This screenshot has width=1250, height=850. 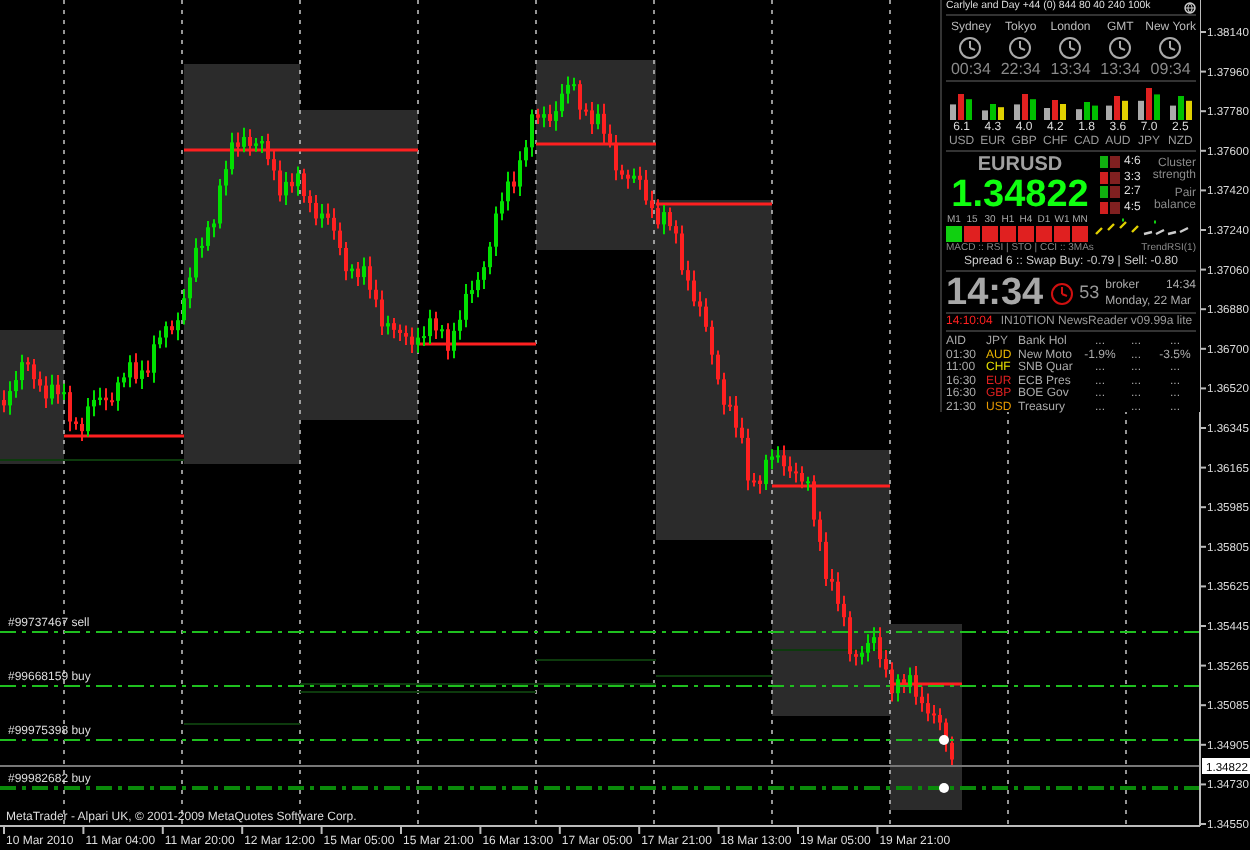 I want to click on city-time: 22:34, so click(x=1020, y=70).